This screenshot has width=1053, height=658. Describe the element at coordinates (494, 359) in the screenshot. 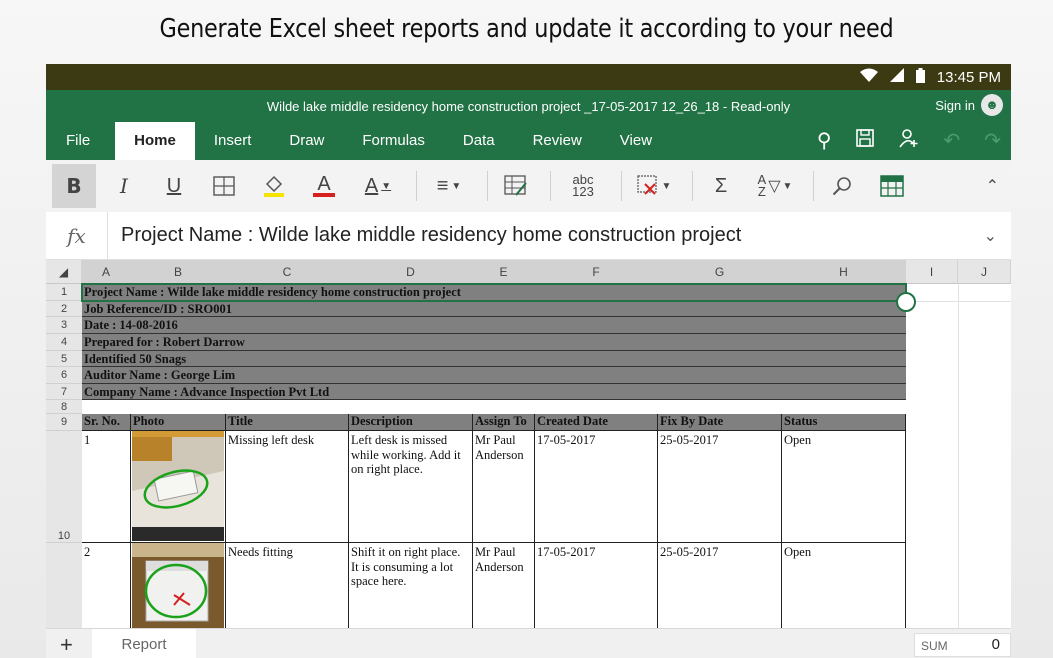

I see `snags-count-cell: Identified 50 Snags` at that location.